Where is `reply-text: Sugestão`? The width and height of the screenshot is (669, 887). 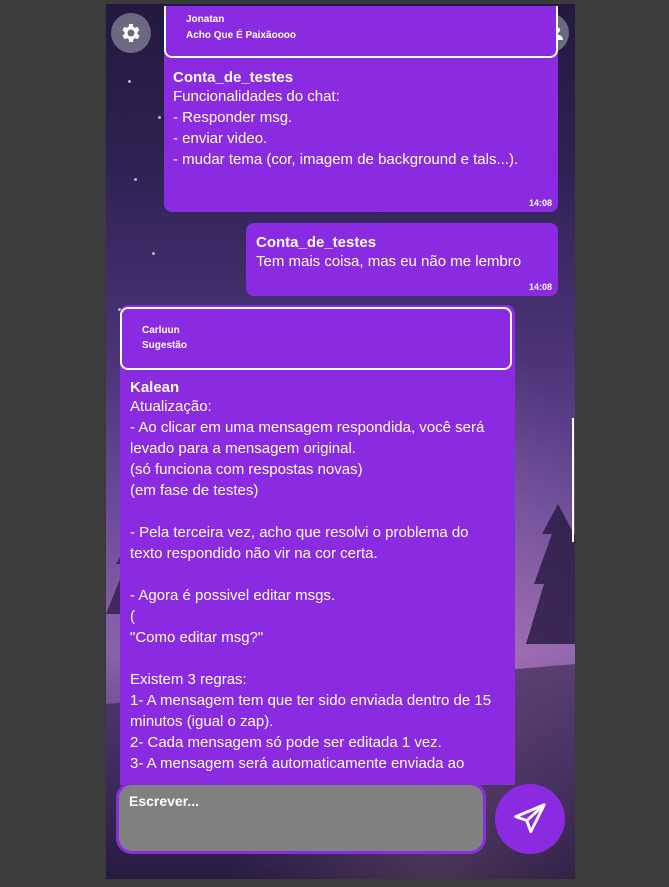
reply-text: Sugestão is located at coordinates (165, 345).